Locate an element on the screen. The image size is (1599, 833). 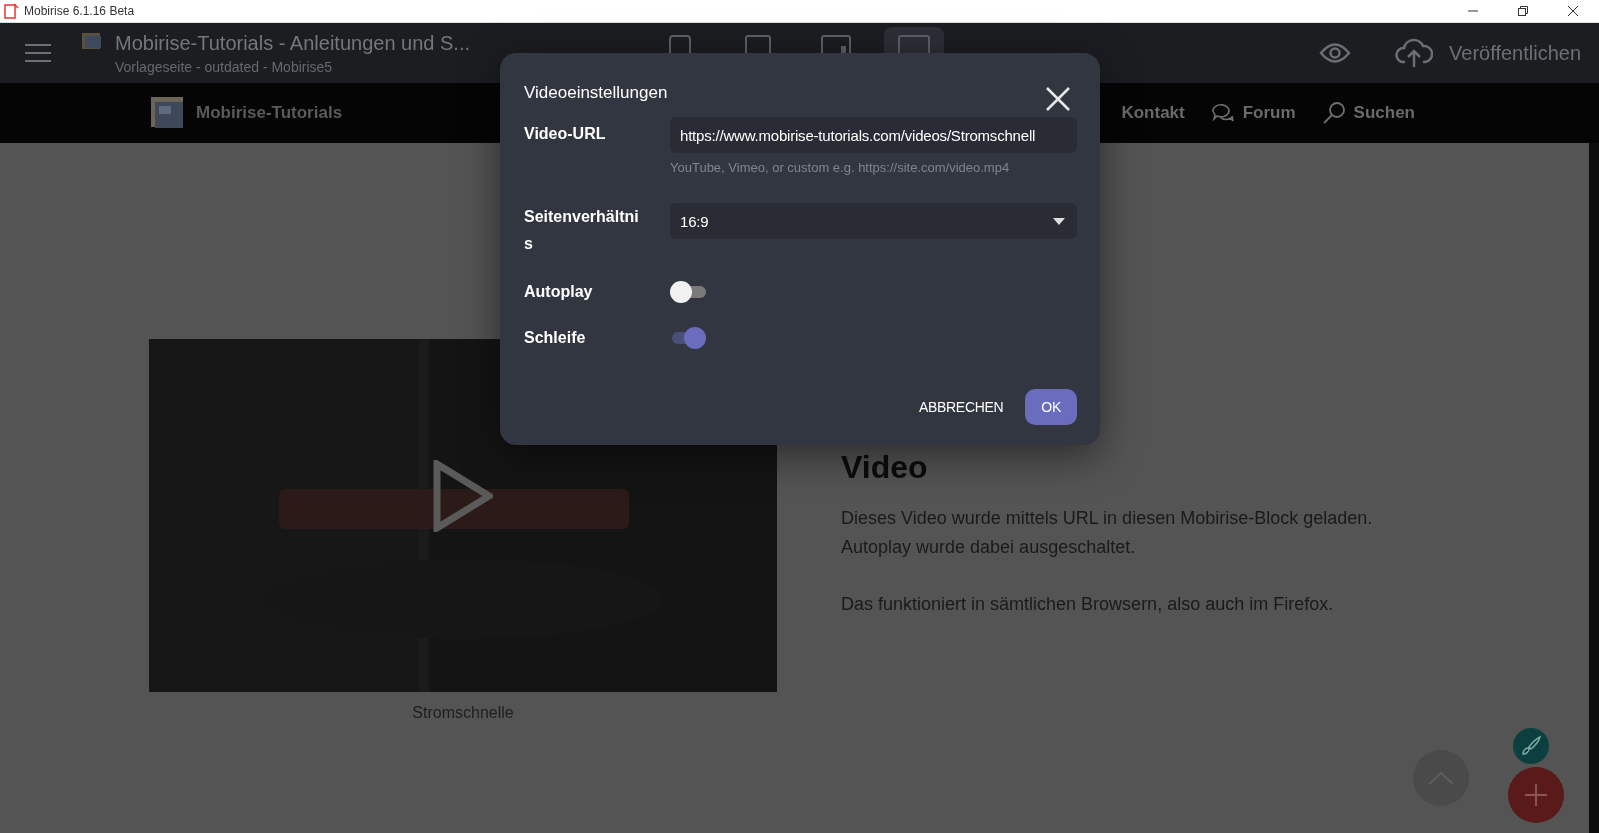
app-icon is located at coordinates (11, 11).